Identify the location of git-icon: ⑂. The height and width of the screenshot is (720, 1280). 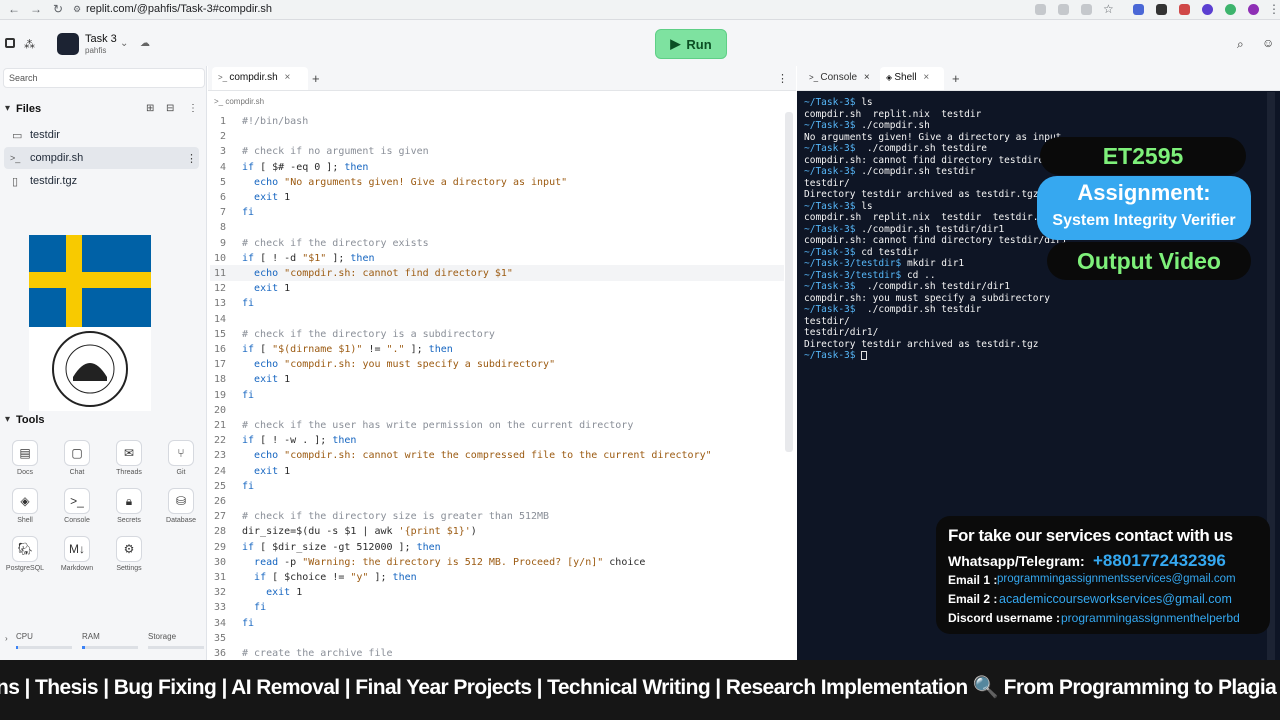
(181, 453).